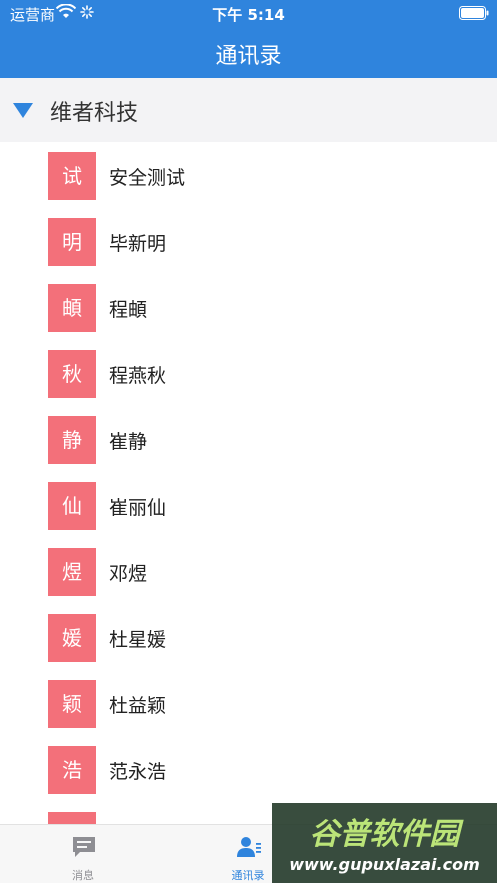 The width and height of the screenshot is (497, 883). Describe the element at coordinates (248, 505) in the screenshot. I see `contact-row: 仙 崔丽仙` at that location.